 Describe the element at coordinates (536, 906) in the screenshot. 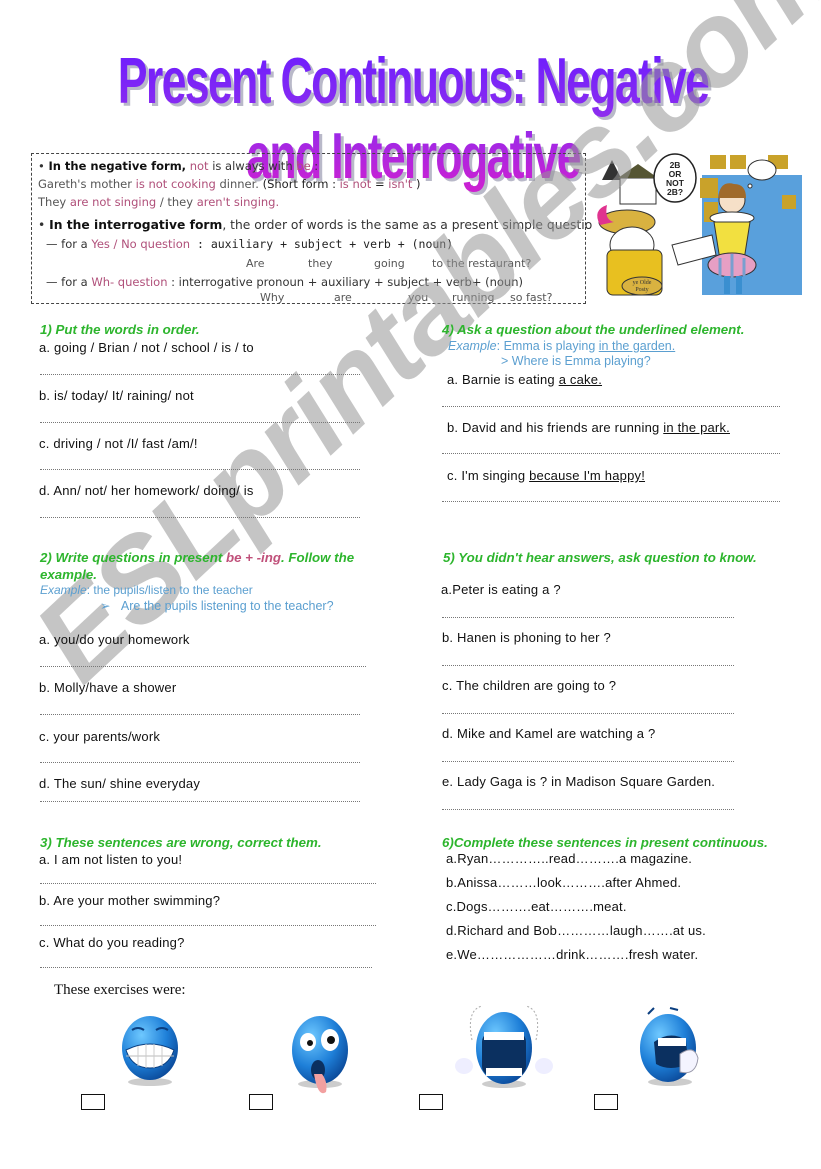

I see `section6-item: c.Dogs……….eat……….meat.` at that location.